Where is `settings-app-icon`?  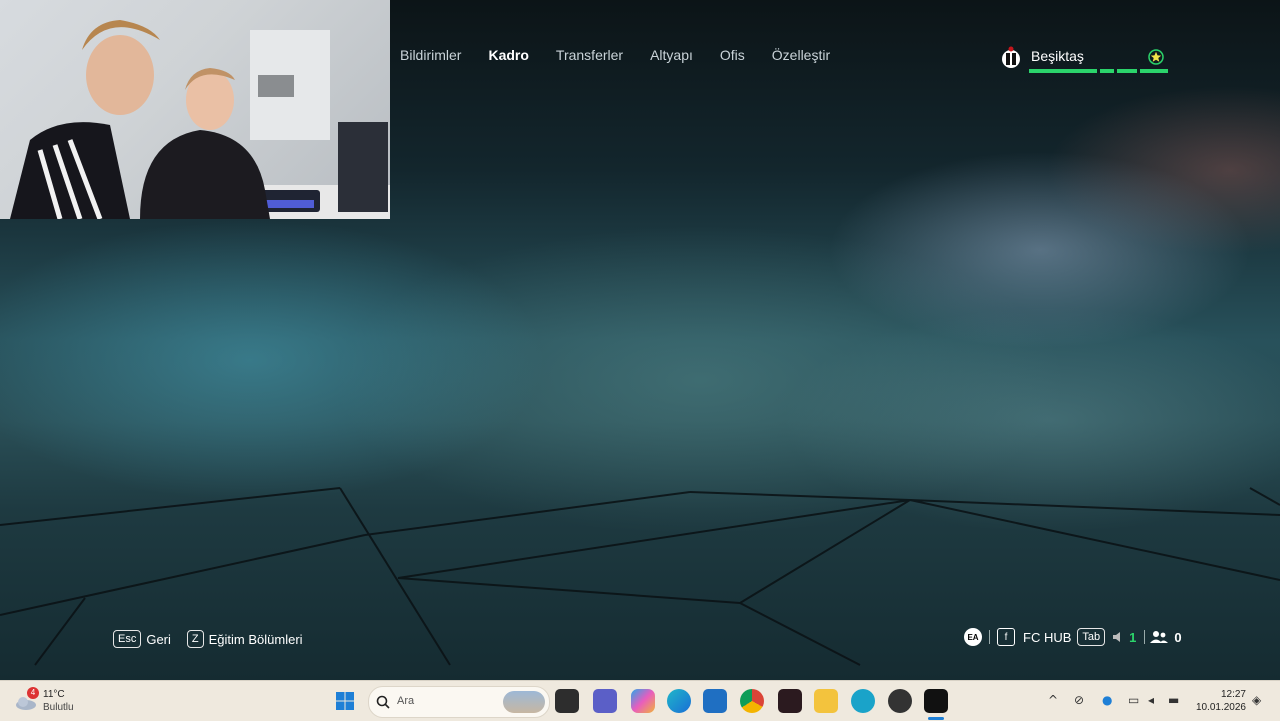
settings-app-icon is located at coordinates (863, 701).